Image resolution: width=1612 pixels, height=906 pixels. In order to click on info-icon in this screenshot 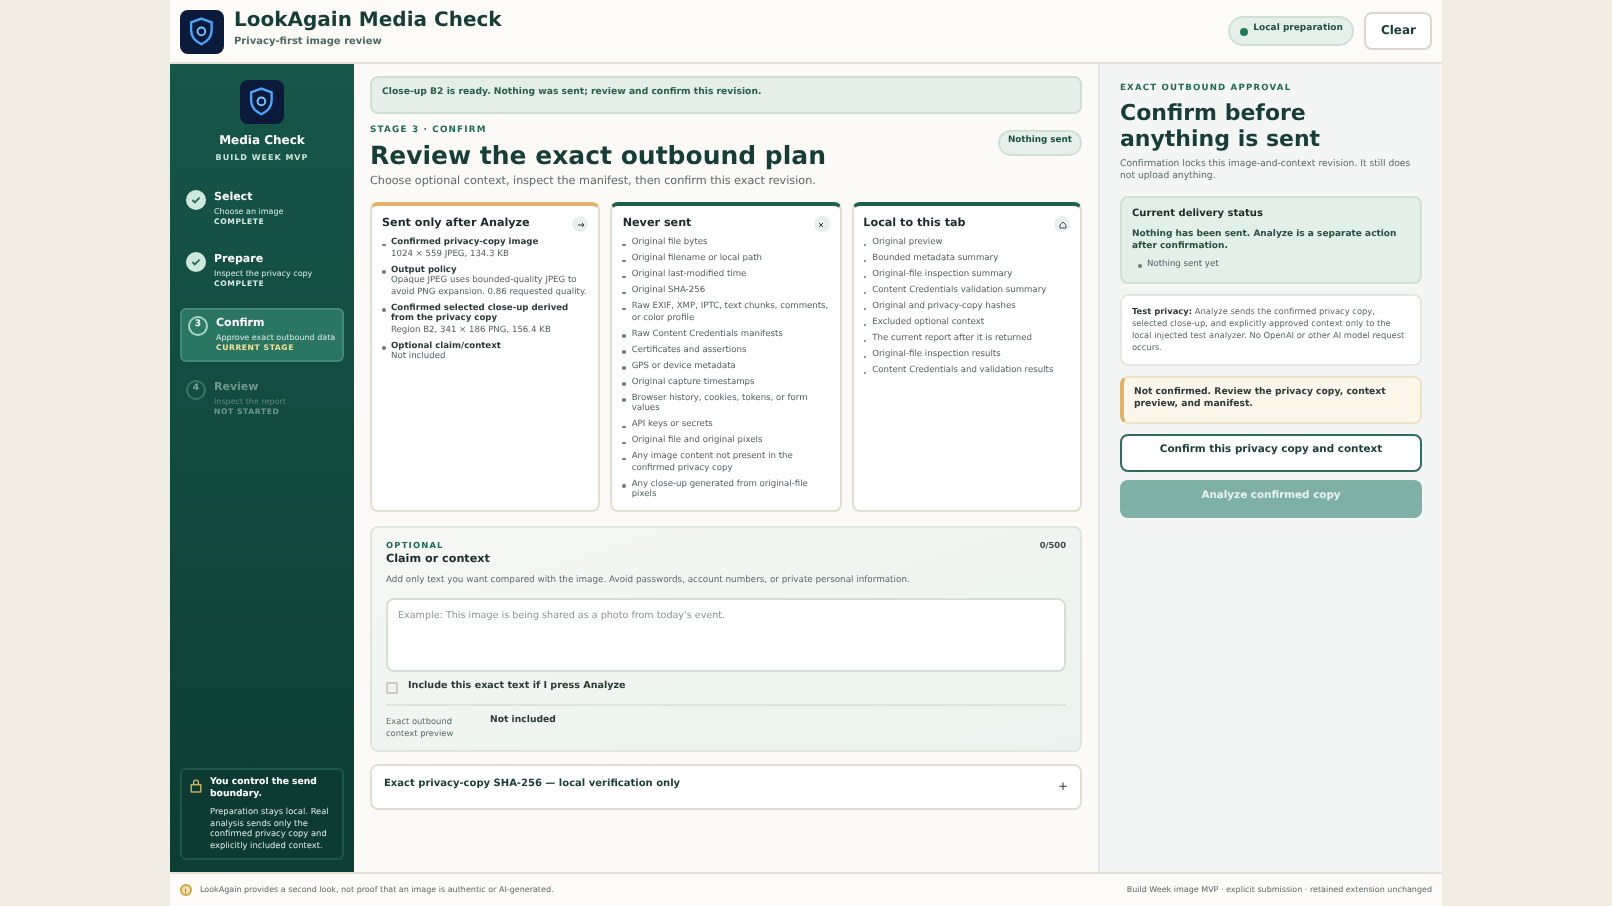, I will do `click(186, 890)`.